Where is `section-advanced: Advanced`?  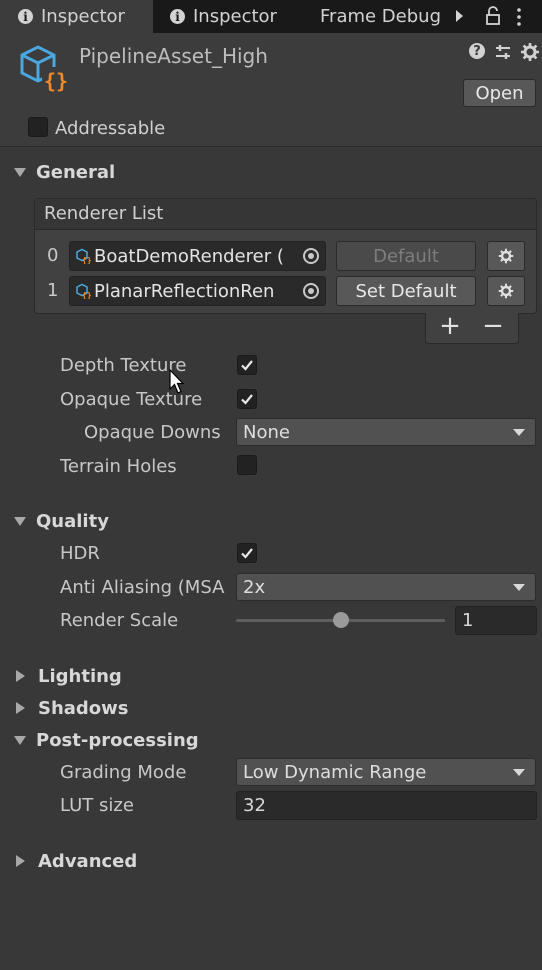
section-advanced: Advanced is located at coordinates (75, 861).